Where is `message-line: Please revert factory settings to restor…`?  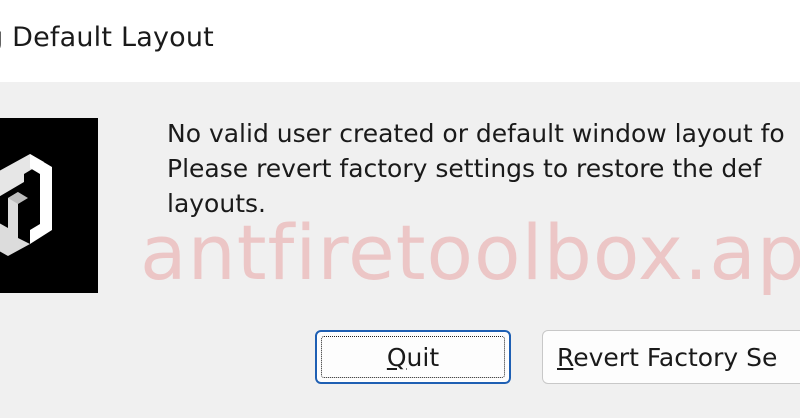
message-line: Please revert factory settings to restor… is located at coordinates (464, 168).